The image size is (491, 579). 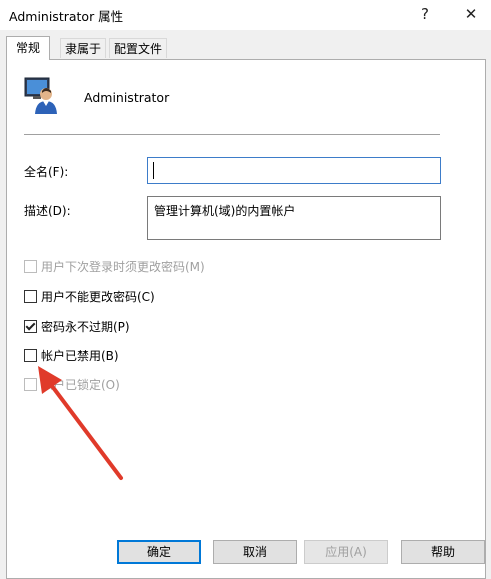 What do you see at coordinates (346, 552) in the screenshot?
I see `apply-button: 应用(A)` at bounding box center [346, 552].